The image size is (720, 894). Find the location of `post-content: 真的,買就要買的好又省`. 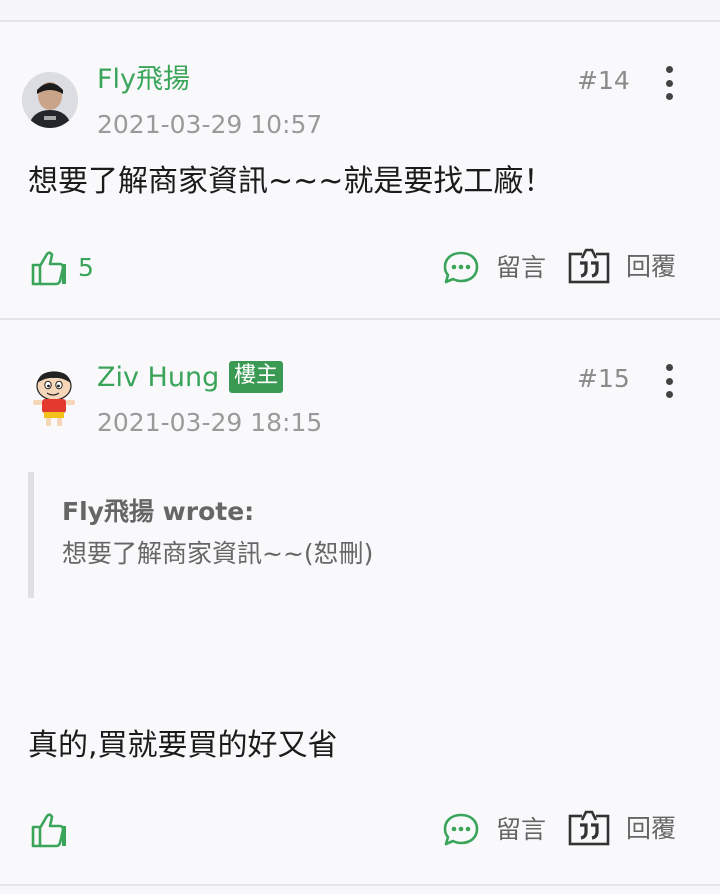

post-content: 真的,買就要買的好又省 is located at coordinates (183, 745).